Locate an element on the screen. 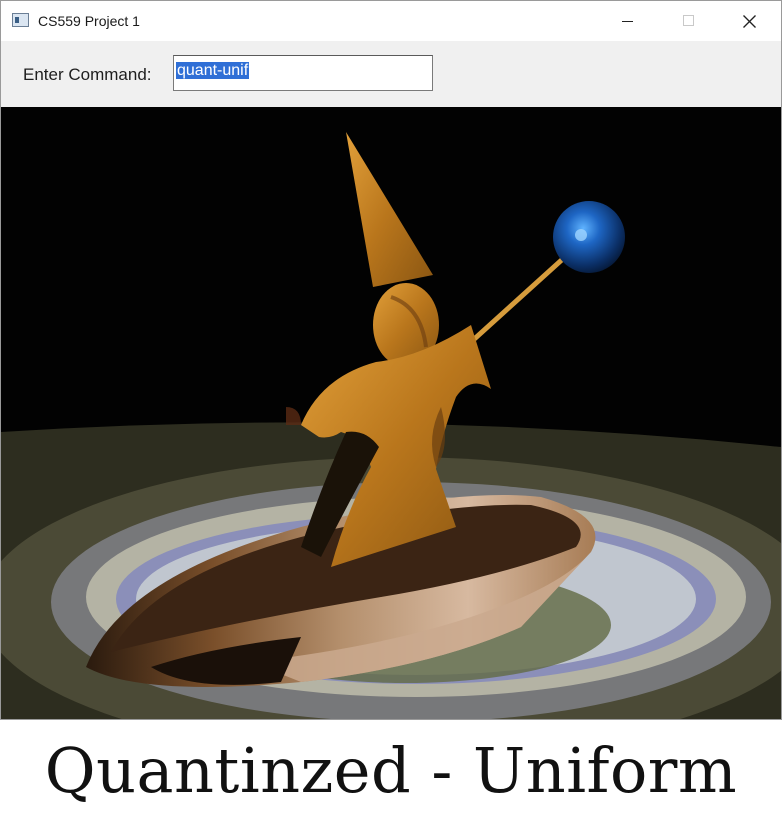  close-button is located at coordinates (750, 21).